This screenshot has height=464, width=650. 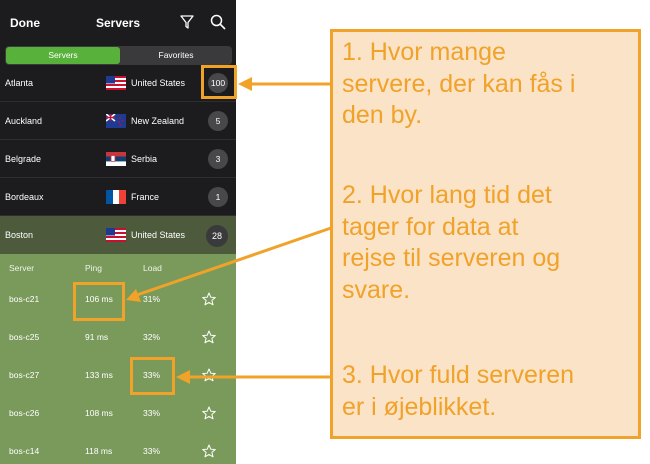 What do you see at coordinates (63, 55) in the screenshot?
I see `tab-servers: Servers` at bounding box center [63, 55].